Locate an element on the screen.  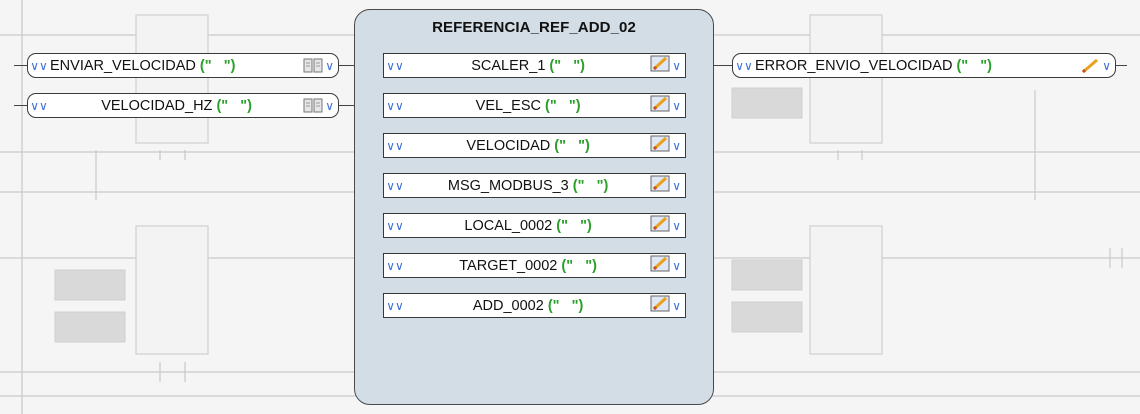
block-pin: ∨∨ ADD_0002 (" ") ∨ is located at coordinates (534, 305).